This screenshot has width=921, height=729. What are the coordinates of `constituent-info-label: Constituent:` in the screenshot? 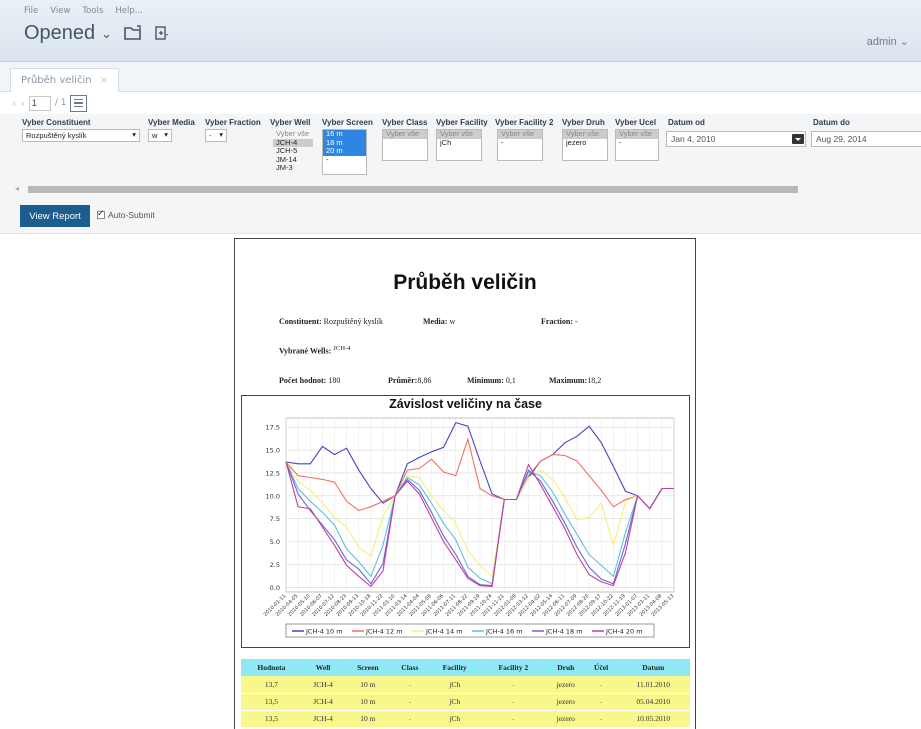 It's located at (300, 321).